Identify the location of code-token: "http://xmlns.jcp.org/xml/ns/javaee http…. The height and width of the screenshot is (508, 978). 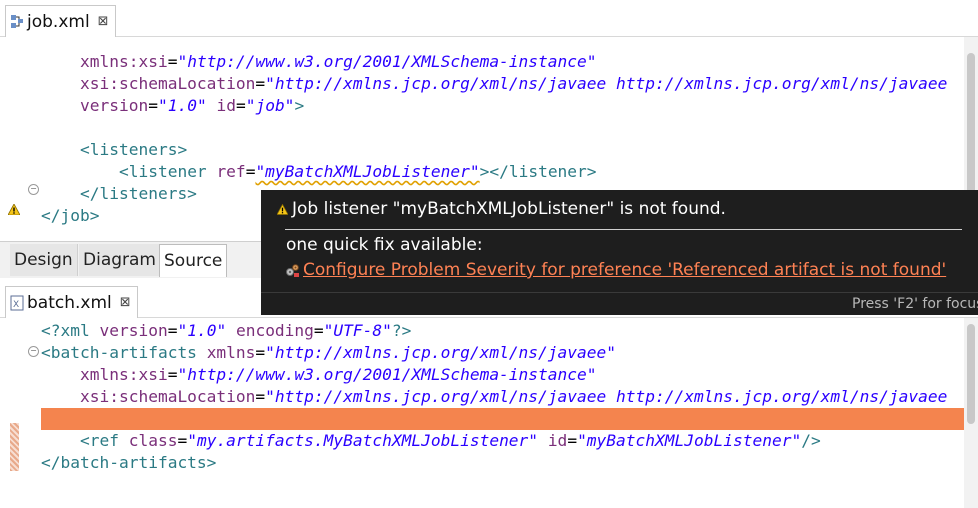
(606, 396).